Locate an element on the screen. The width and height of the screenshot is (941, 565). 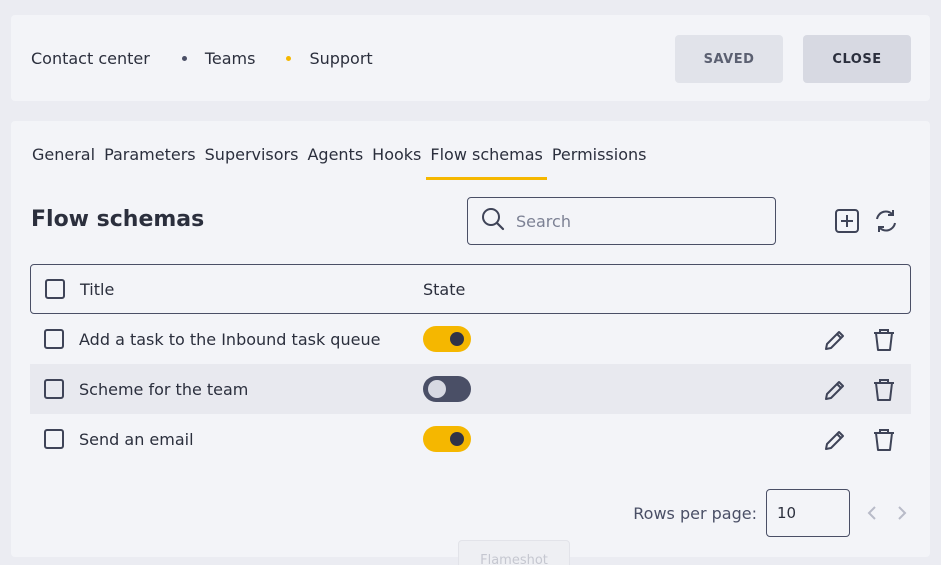
pagination: Rows per page: 10 is located at coordinates (771, 513).